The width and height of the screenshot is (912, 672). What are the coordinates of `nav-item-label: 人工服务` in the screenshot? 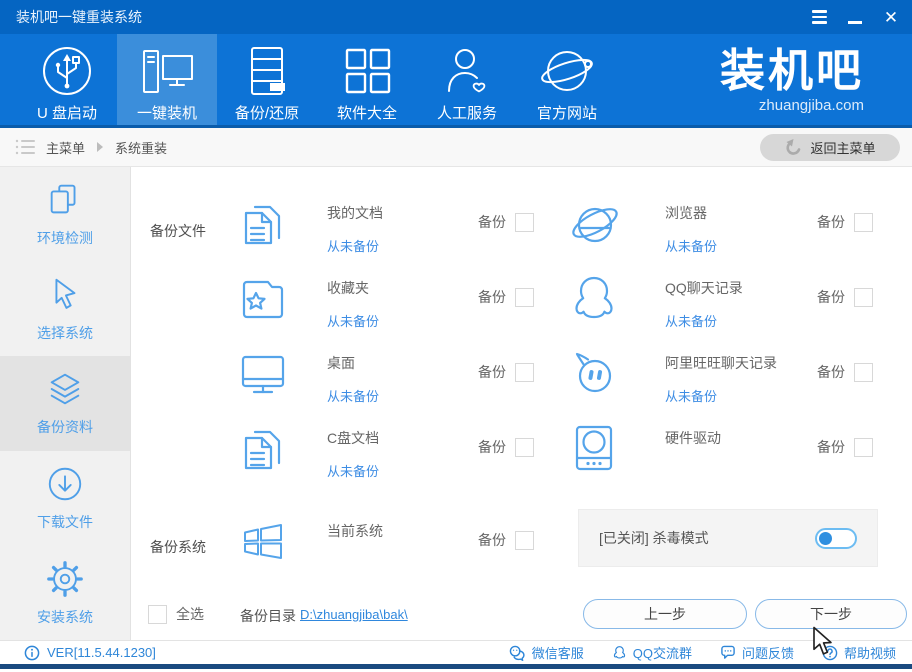 It's located at (466, 113).